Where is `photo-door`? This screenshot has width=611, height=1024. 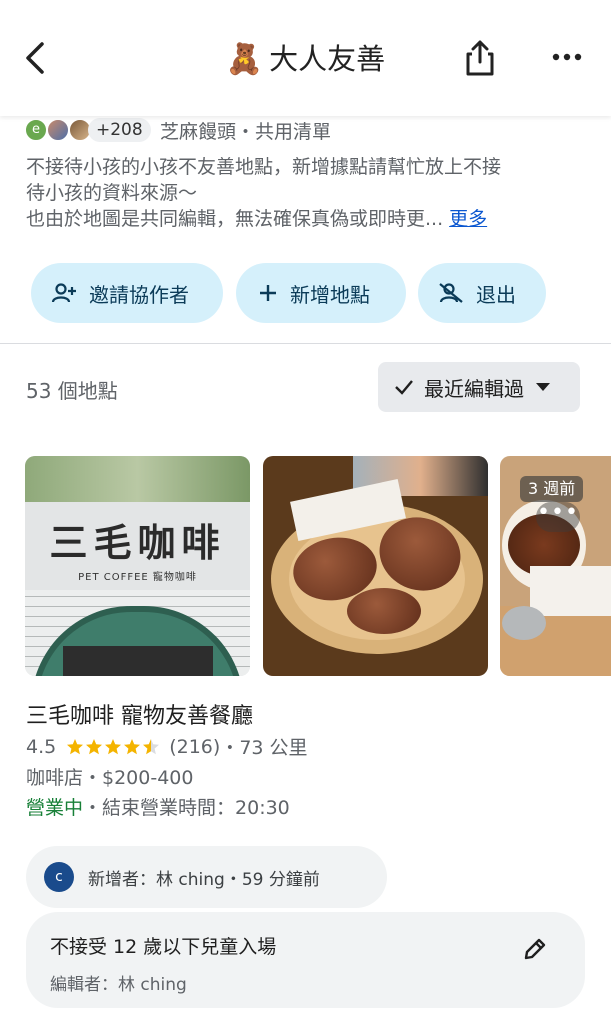
photo-door is located at coordinates (138, 661).